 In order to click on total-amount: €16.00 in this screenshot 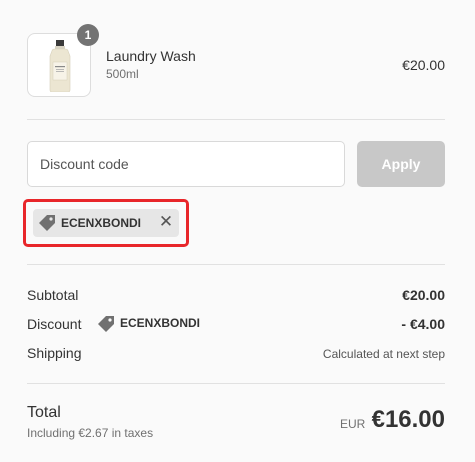, I will do `click(408, 419)`.